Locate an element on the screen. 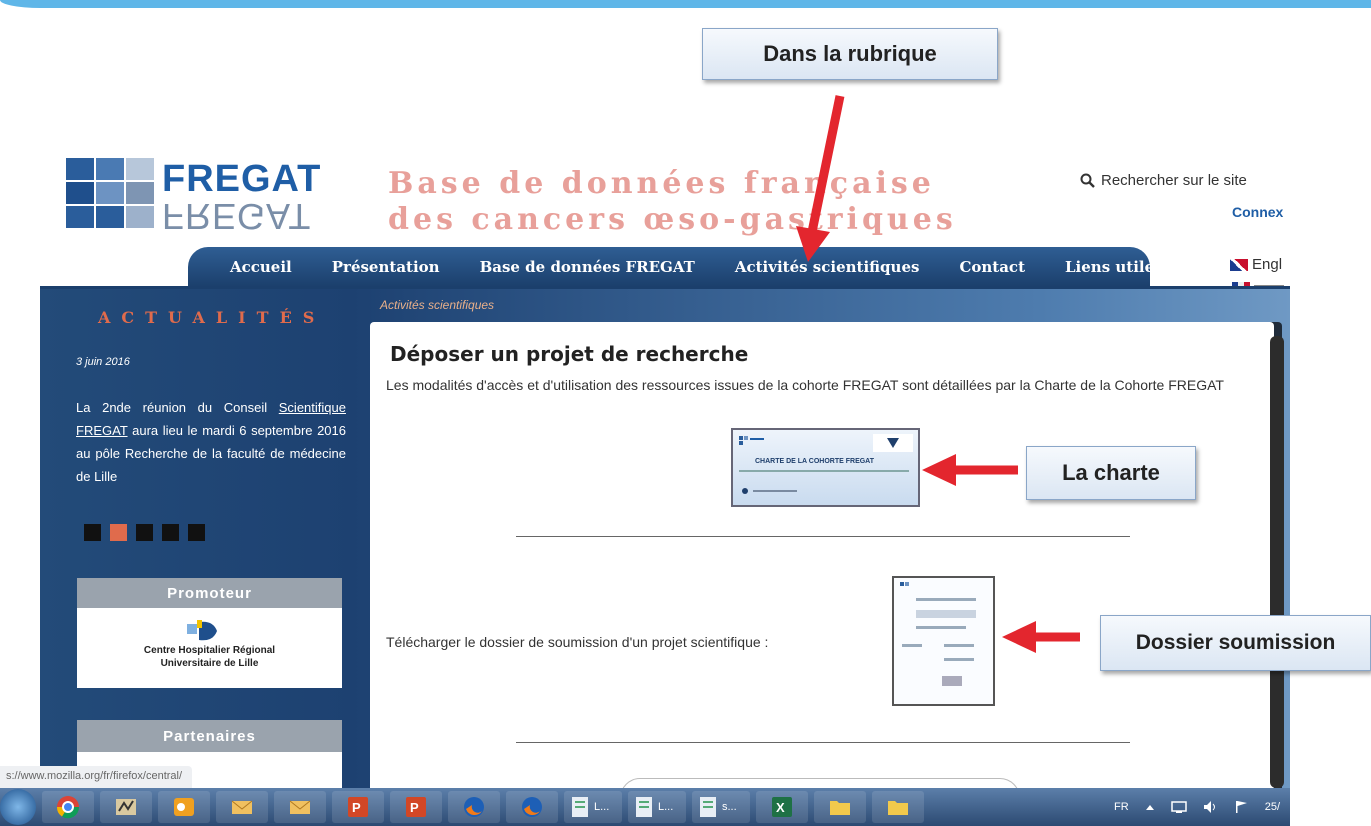 Image resolution: width=1371 pixels, height=826 pixels. charte-thumb-line is located at coordinates (824, 471).